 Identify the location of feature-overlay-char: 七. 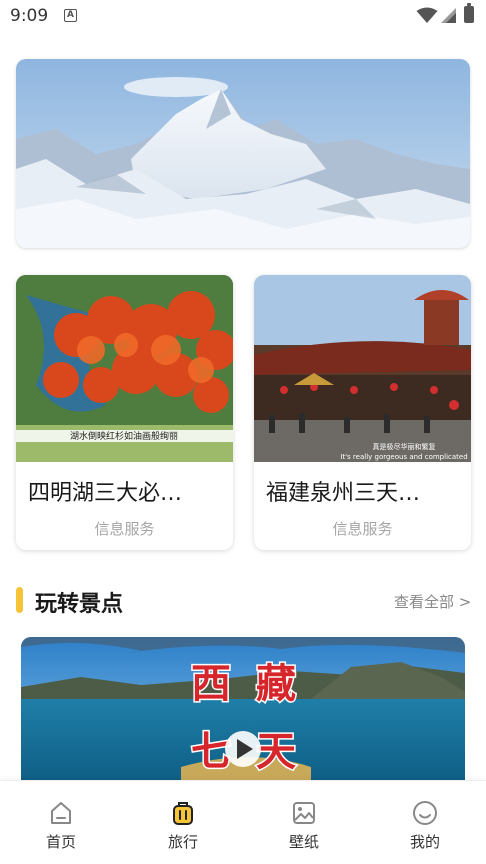
(211, 751).